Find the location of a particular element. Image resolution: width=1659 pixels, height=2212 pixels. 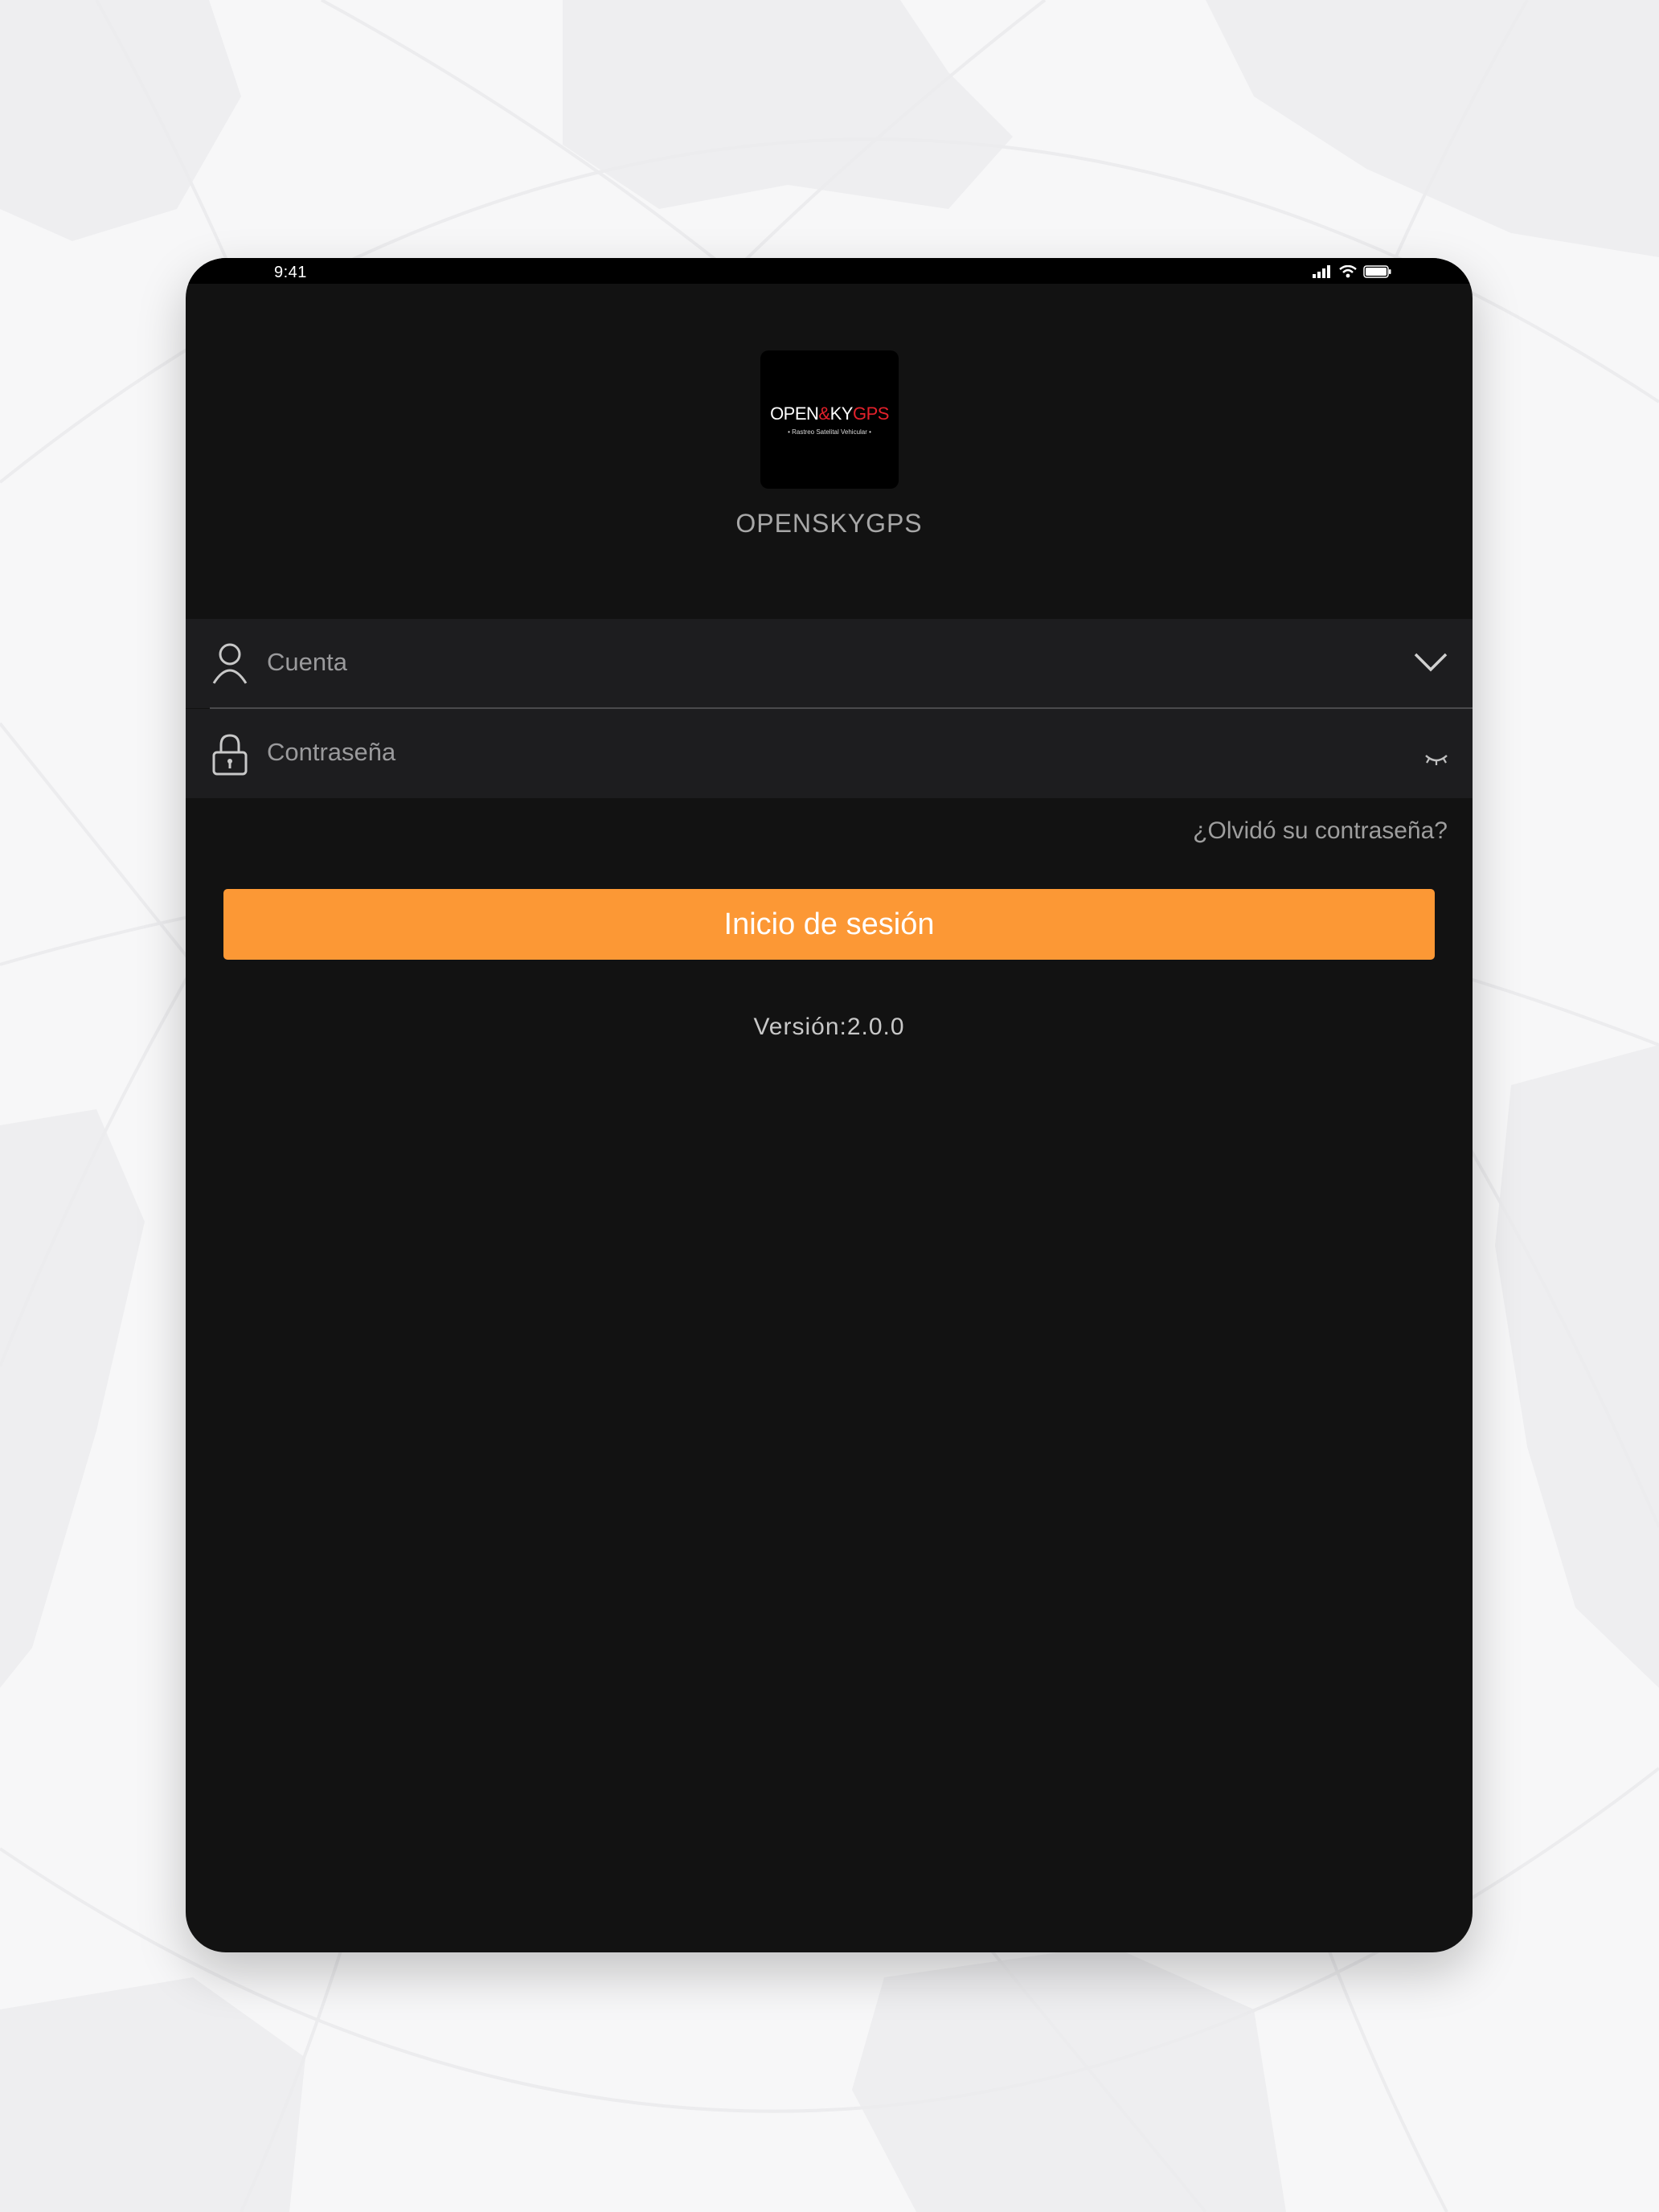

wifi-icon is located at coordinates (1348, 271).